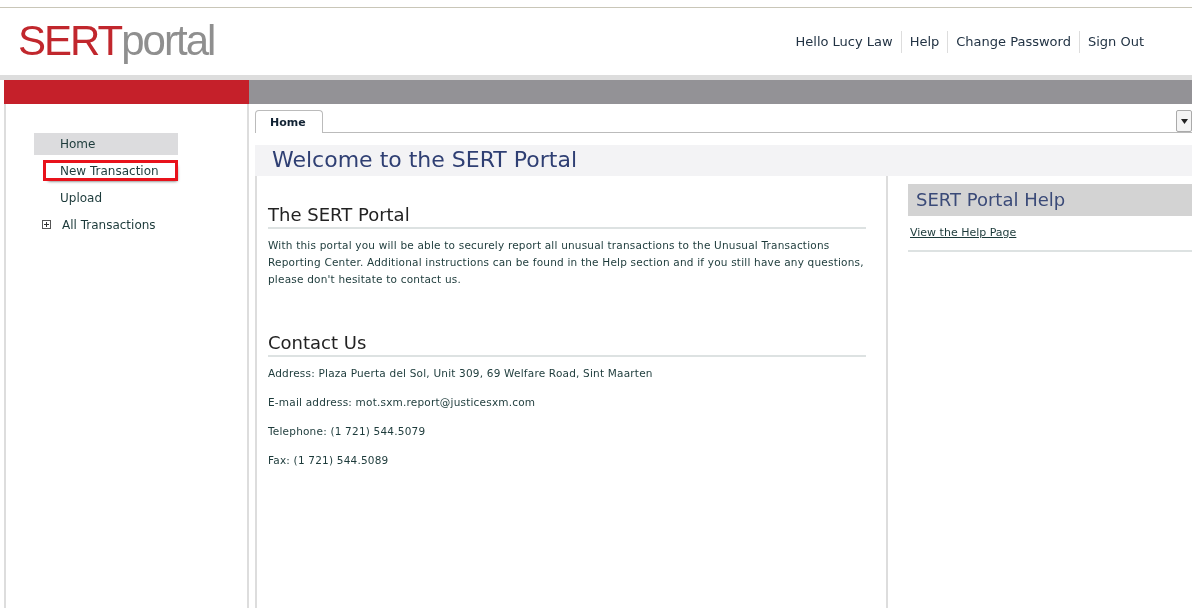 Image resolution: width=1192 pixels, height=608 pixels. Describe the element at coordinates (963, 232) in the screenshot. I see `help-link: View the Help Page` at that location.